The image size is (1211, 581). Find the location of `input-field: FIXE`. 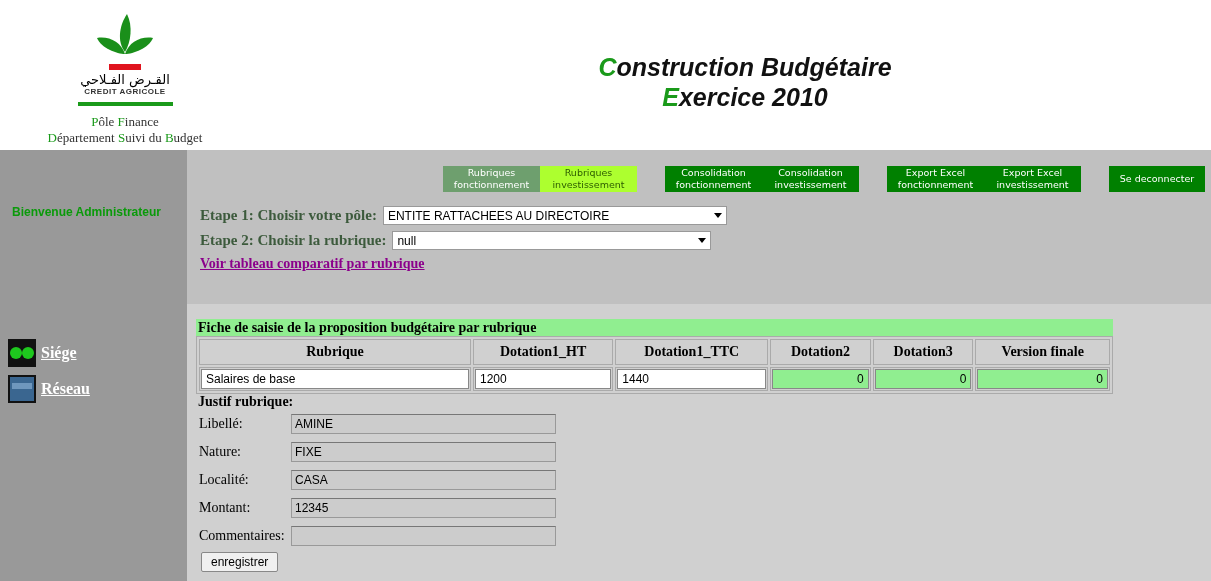

input-field: FIXE is located at coordinates (423, 452).